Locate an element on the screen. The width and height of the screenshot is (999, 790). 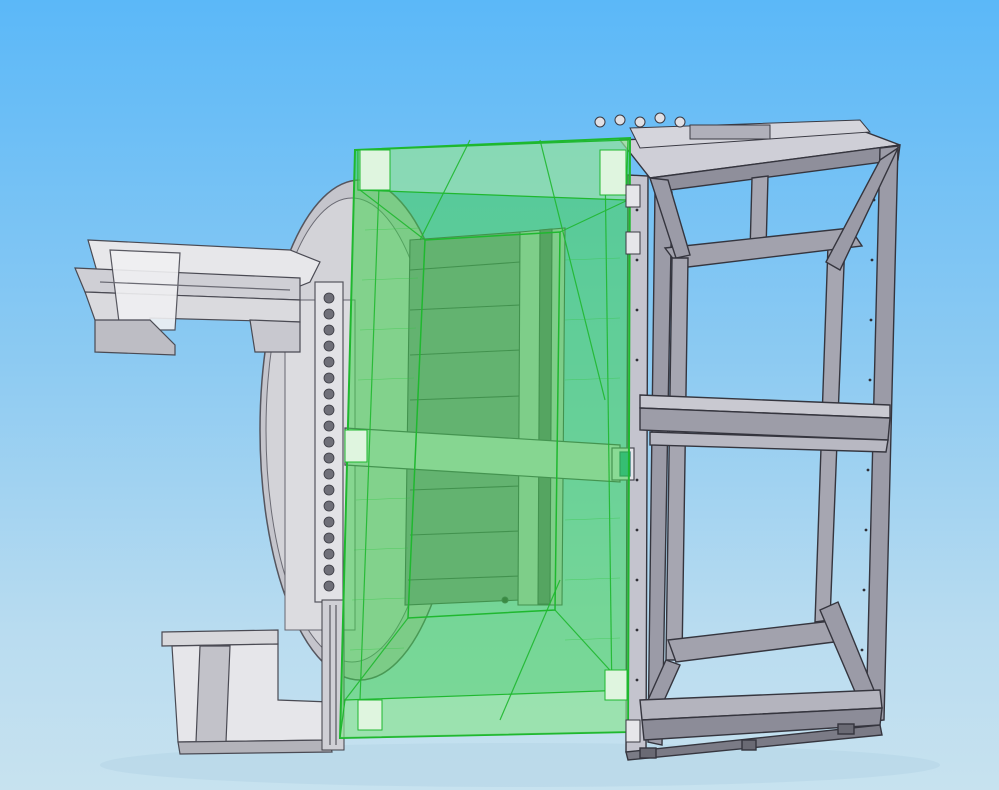
lower-base is located at coordinates (247, 692).